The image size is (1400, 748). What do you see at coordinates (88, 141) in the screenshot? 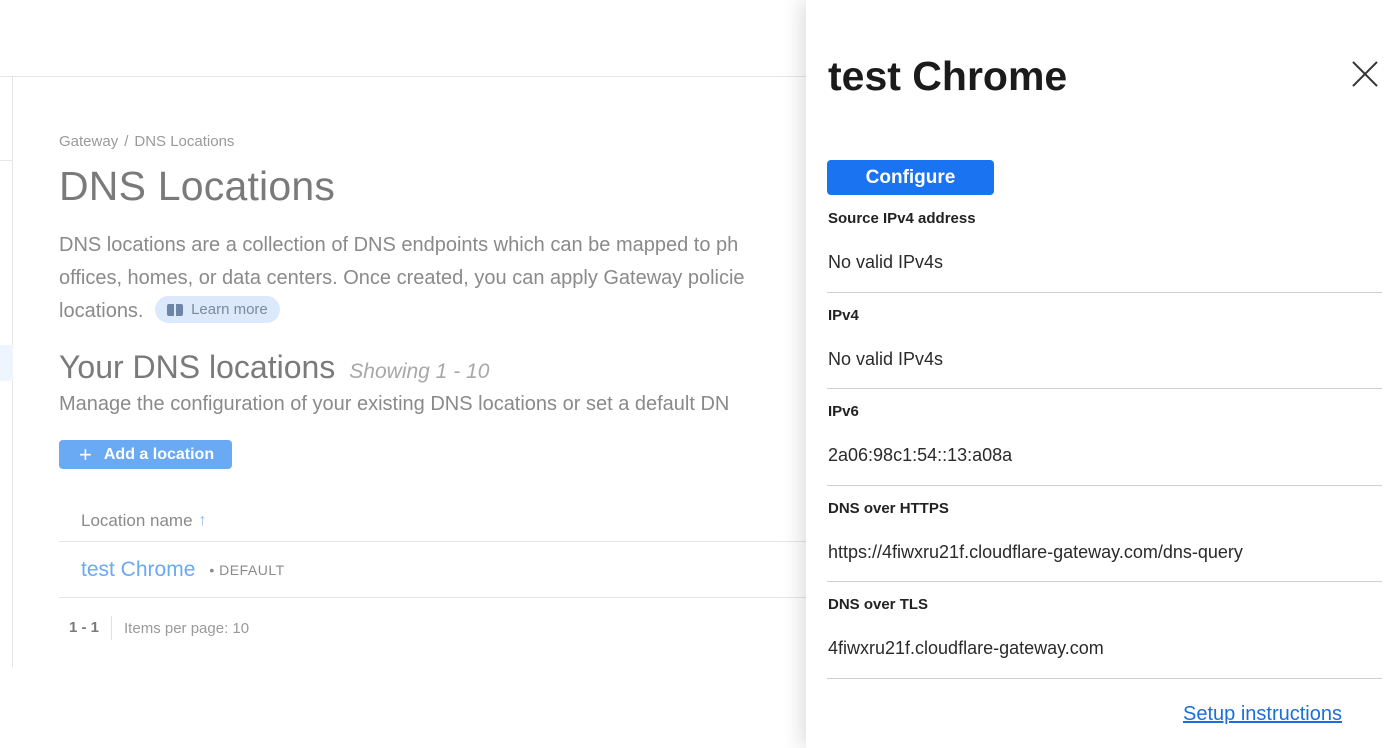
I see `breadcrumb-gateway: Gateway` at bounding box center [88, 141].